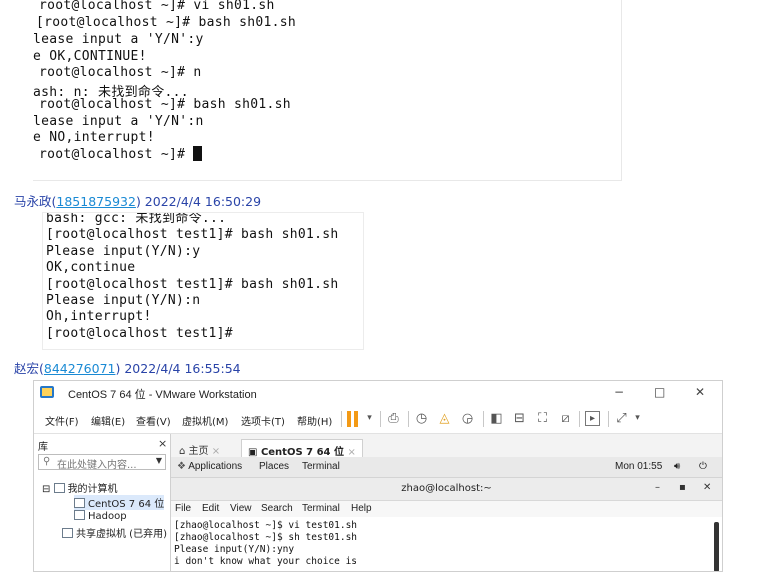 This screenshot has height=572, width=760. Describe the element at coordinates (192, 284) in the screenshot. I see `terminal-line: [root@localhost test1]# bash sh01.sh` at that location.